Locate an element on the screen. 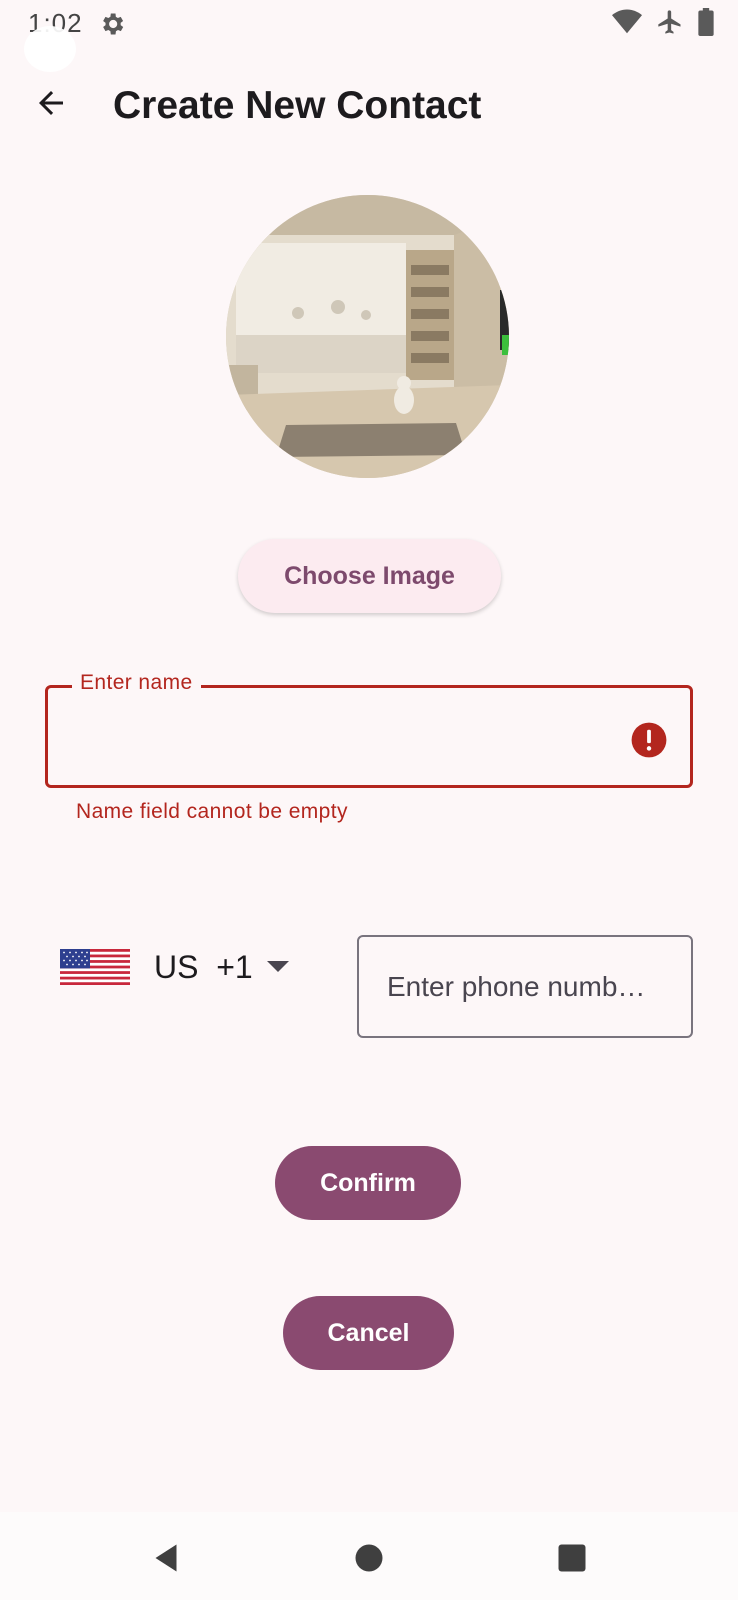 This screenshot has height=1600, width=738. system-navigation-bar is located at coordinates (369, 1556).